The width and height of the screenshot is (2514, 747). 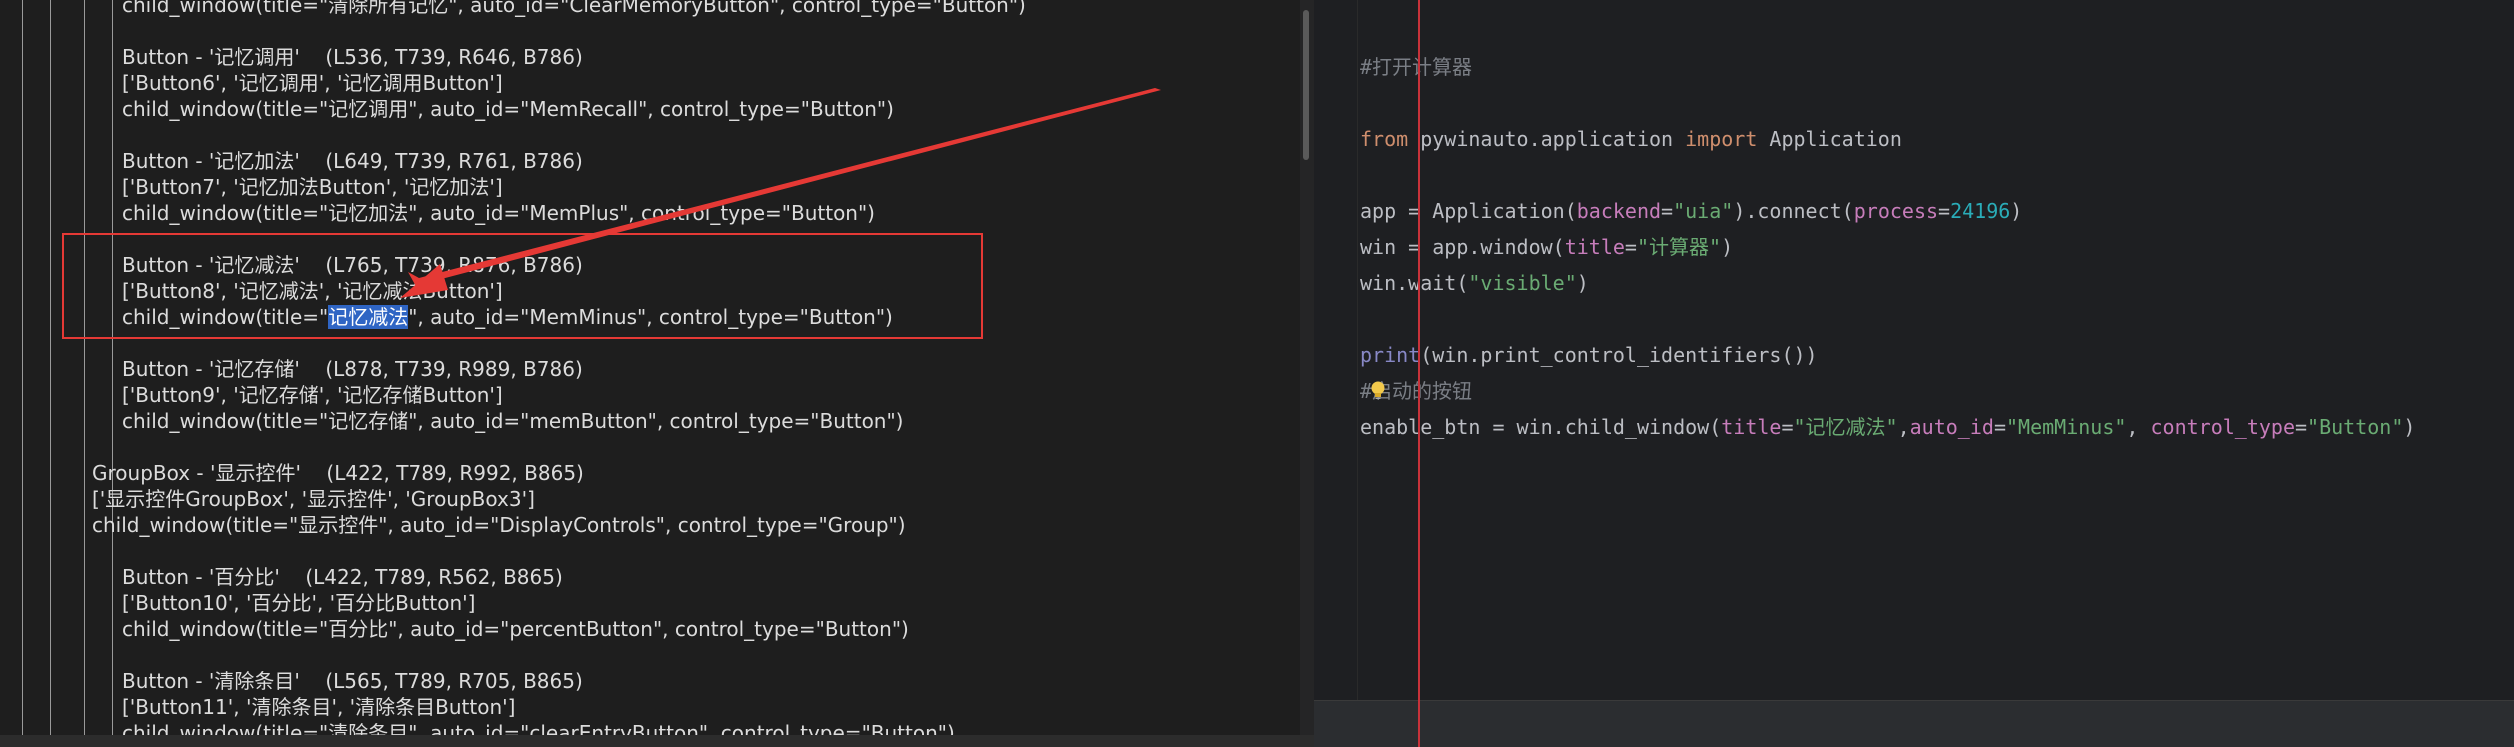 What do you see at coordinates (1307, 369) in the screenshot?
I see `left-scrollbar` at bounding box center [1307, 369].